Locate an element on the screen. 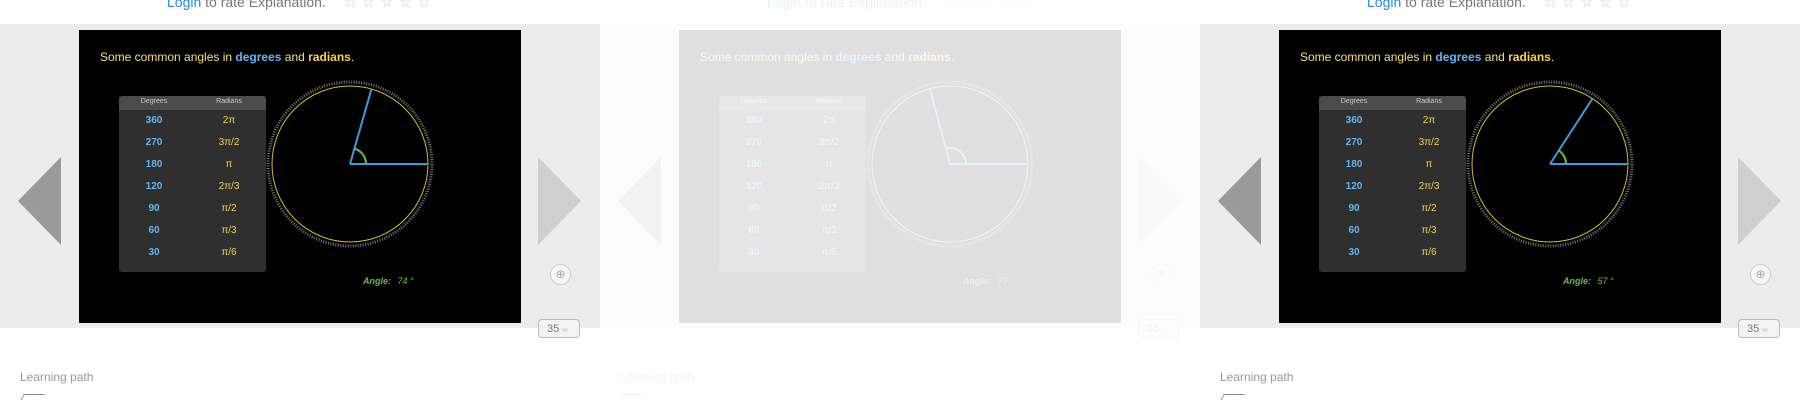  angle-readout: Angle: 74 ° is located at coordinates (388, 281).